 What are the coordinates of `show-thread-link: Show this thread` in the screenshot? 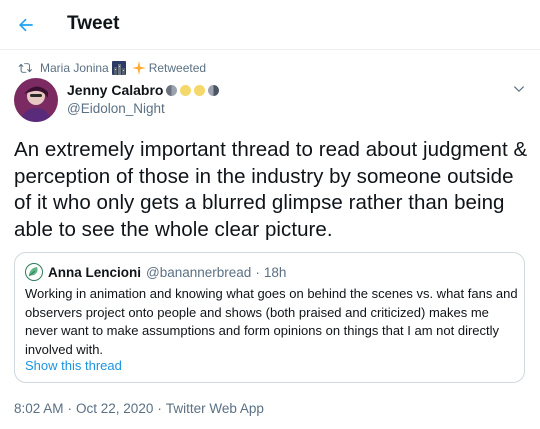 It's located at (73, 365).